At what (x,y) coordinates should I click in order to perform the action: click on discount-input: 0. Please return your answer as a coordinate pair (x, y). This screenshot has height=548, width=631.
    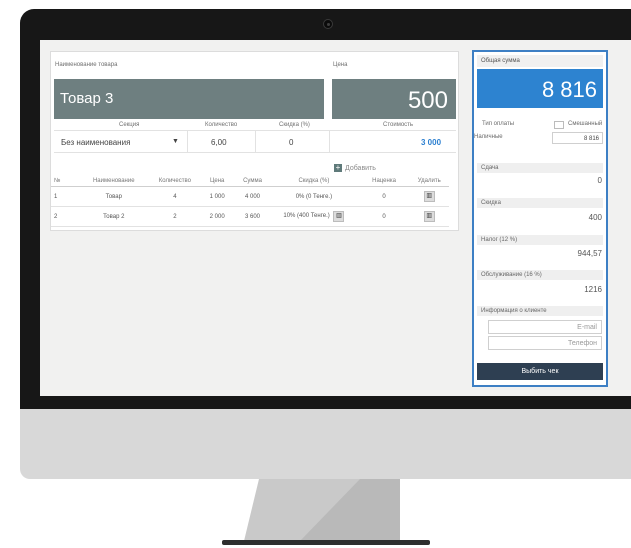
    Looking at the image, I should click on (291, 142).